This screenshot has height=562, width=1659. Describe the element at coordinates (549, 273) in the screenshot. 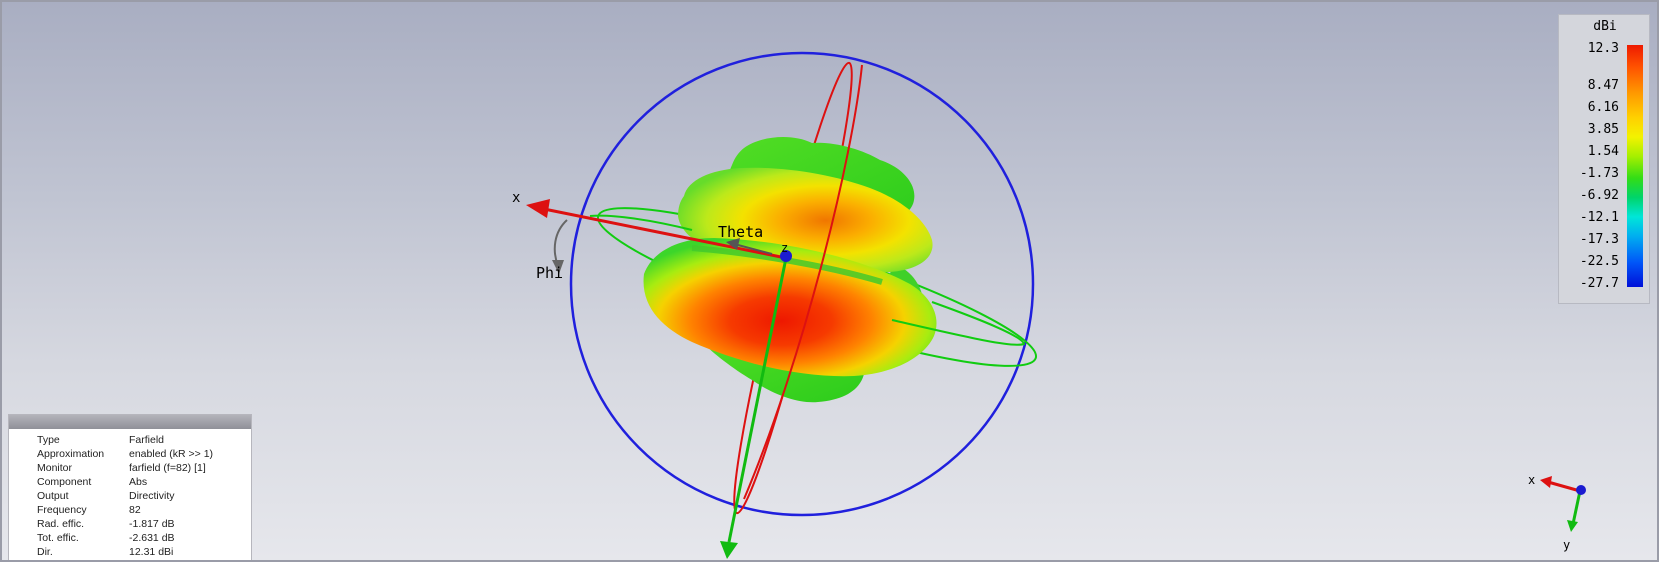

I see `phi-label: Phi` at that location.